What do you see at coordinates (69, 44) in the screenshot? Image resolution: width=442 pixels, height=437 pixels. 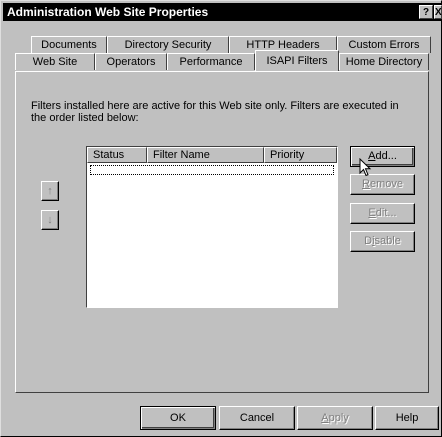 I see `tab-documents: Documents` at bounding box center [69, 44].